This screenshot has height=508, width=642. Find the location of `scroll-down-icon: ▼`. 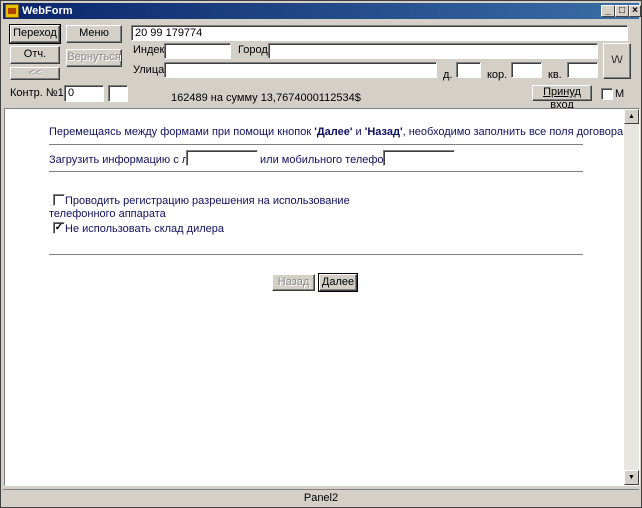

scroll-down-icon: ▼ is located at coordinates (631, 477).